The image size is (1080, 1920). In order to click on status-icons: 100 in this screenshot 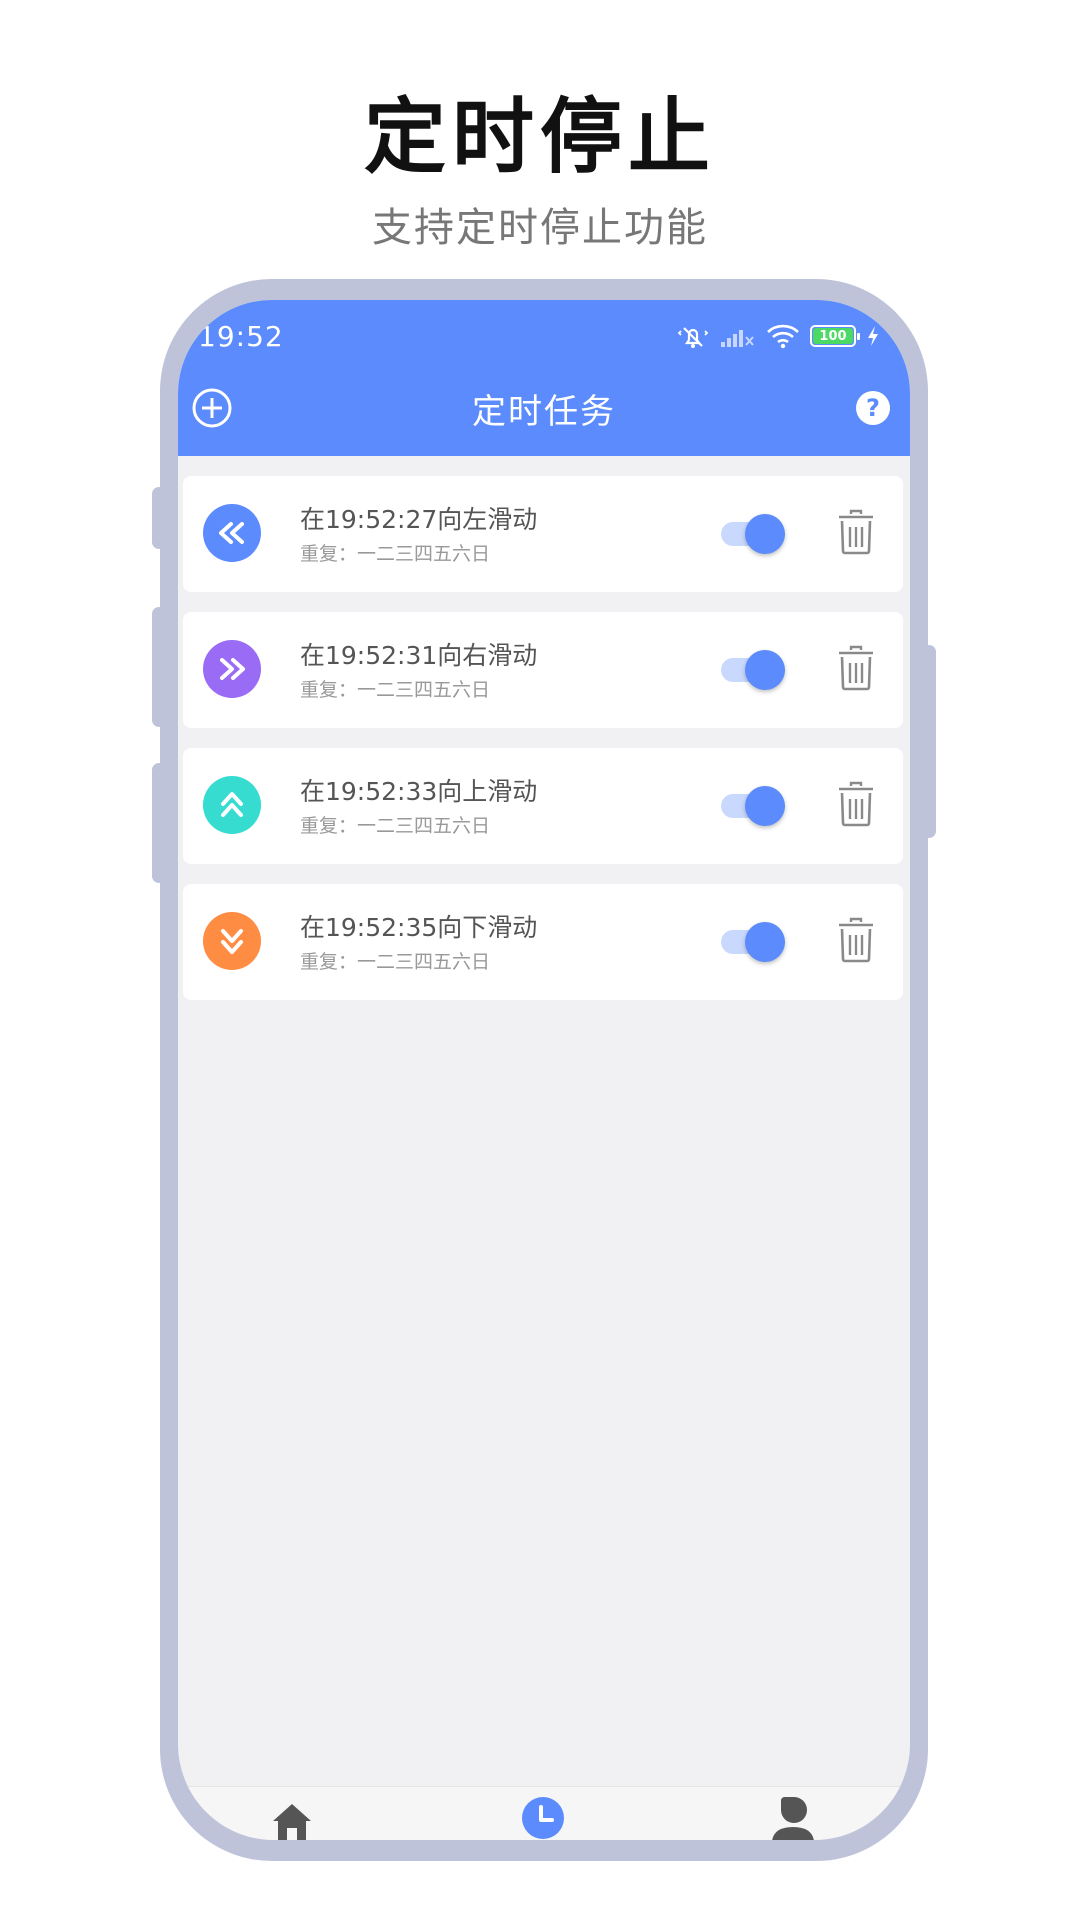, I will do `click(778, 336)`.